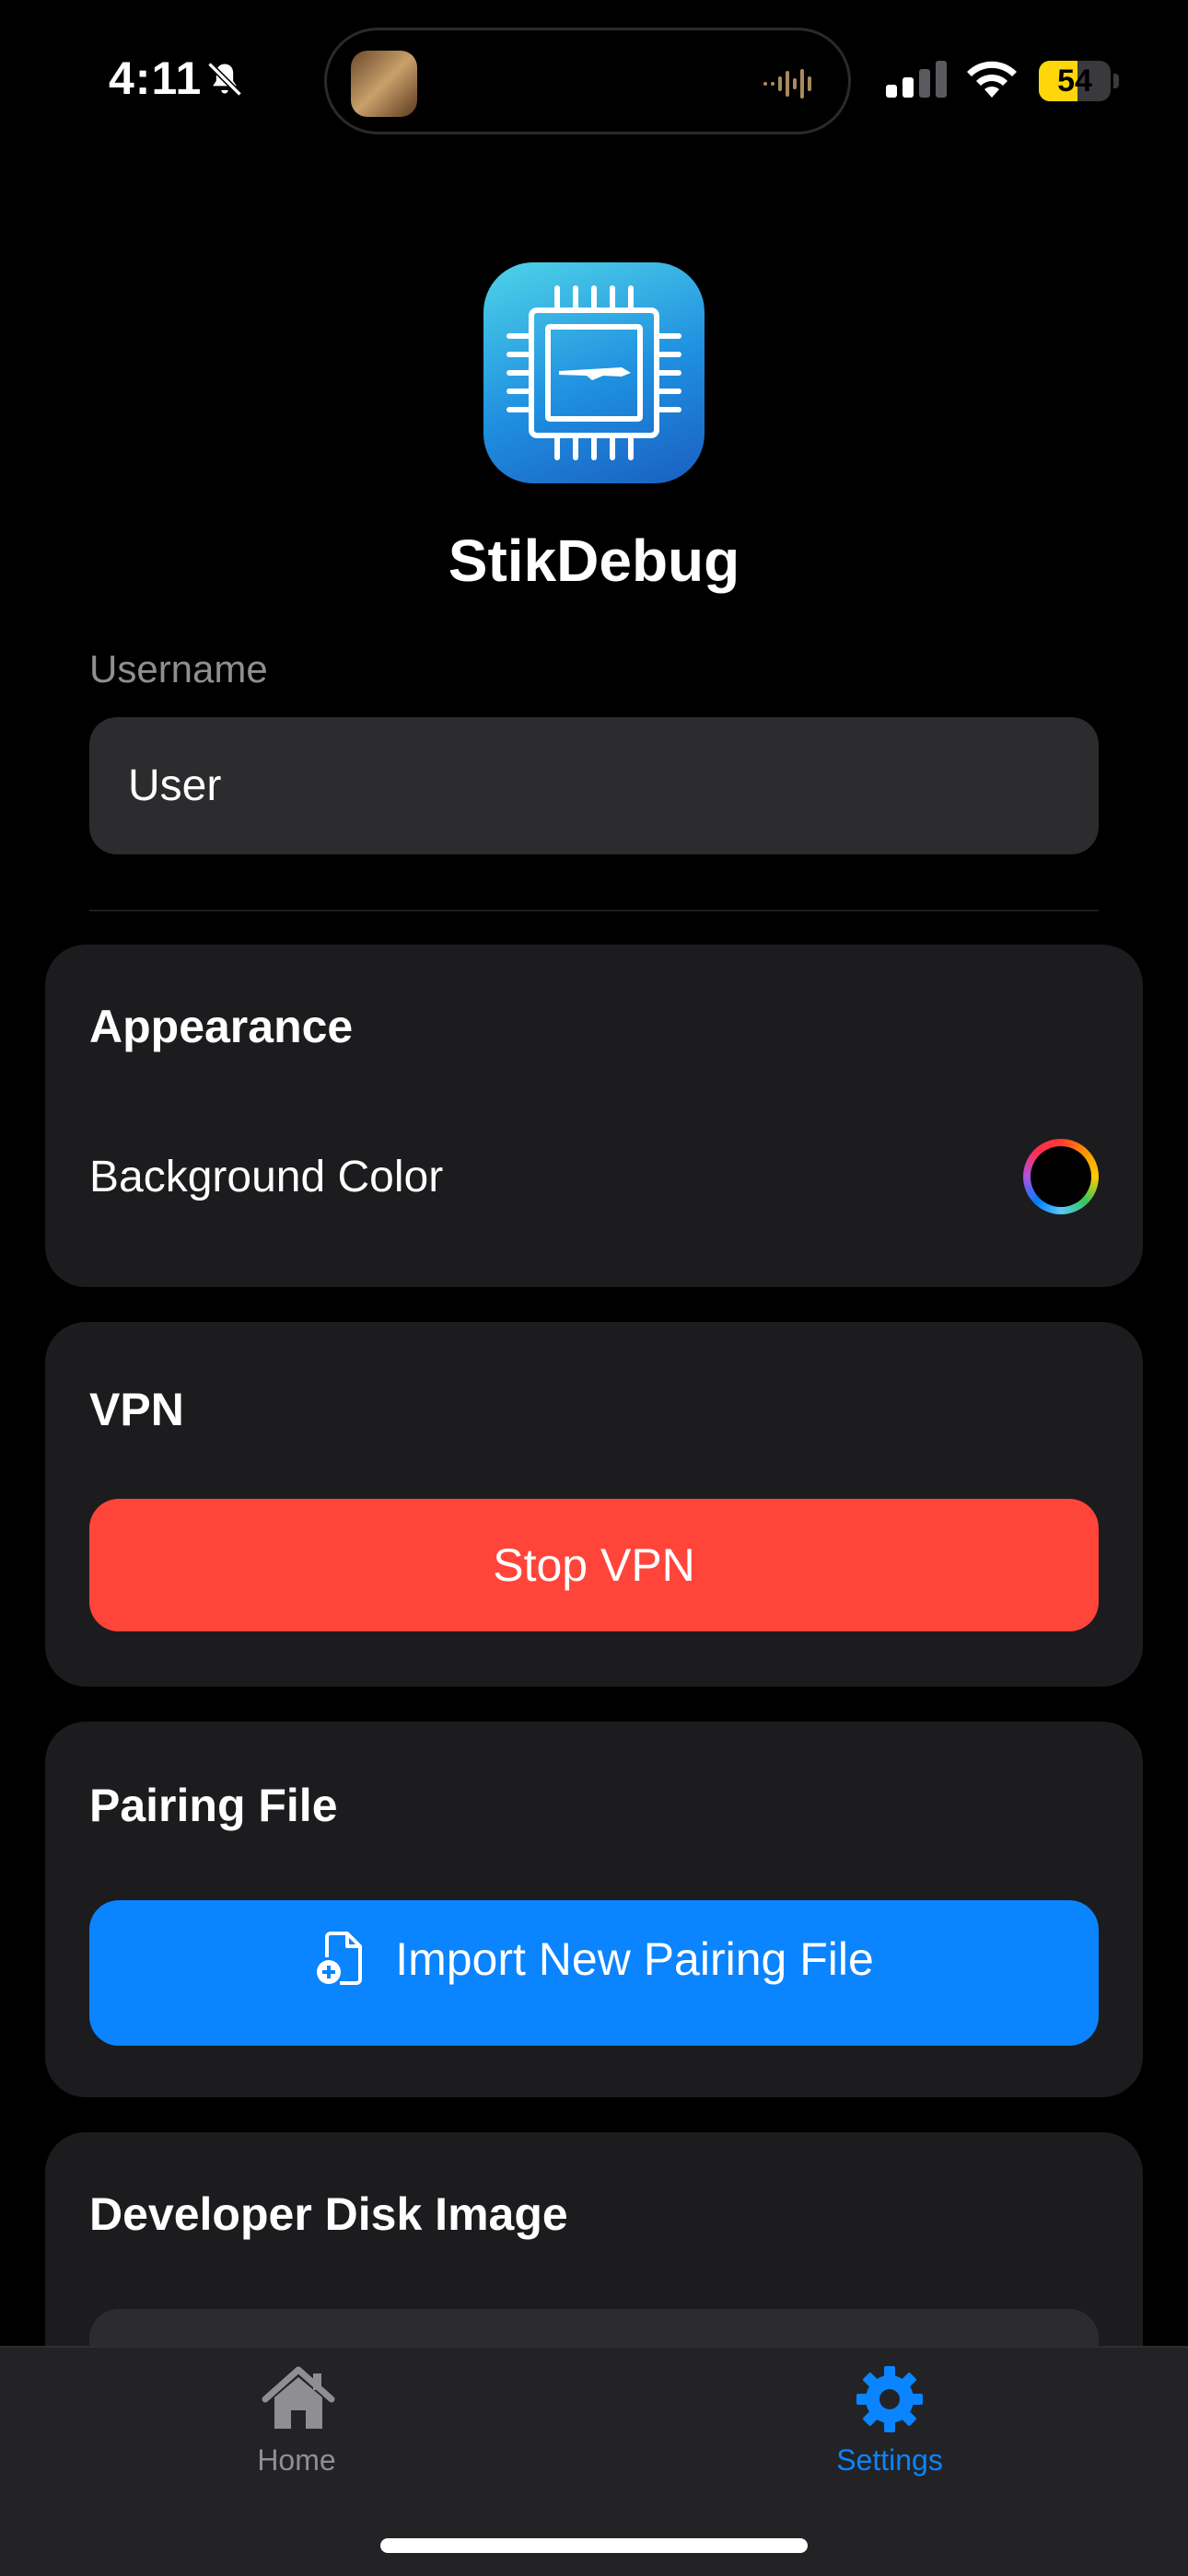 This screenshot has width=1188, height=2576. I want to click on import-pairing-file-label: Import New Pairing File, so click(634, 1959).